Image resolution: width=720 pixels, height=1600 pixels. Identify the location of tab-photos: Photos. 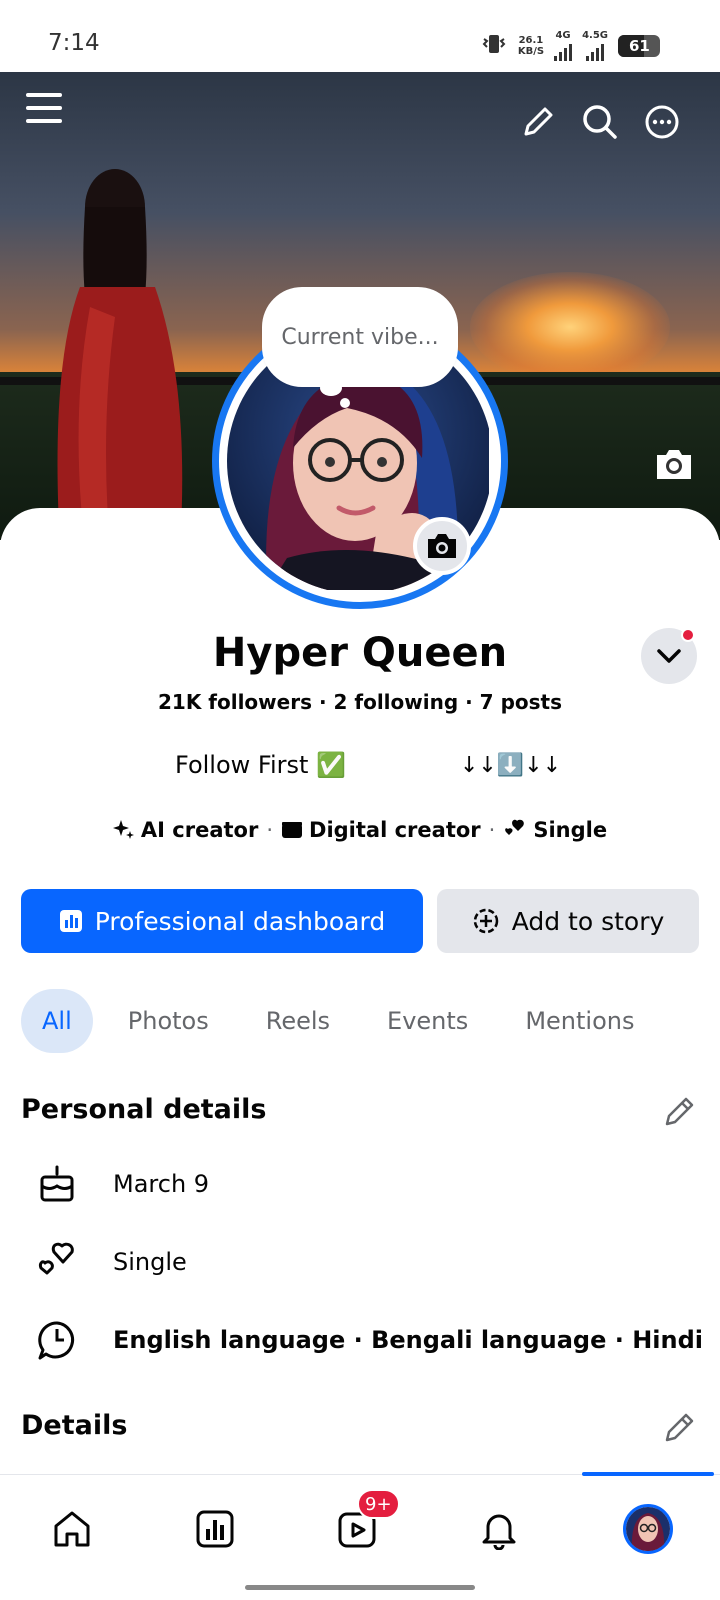
(168, 1021).